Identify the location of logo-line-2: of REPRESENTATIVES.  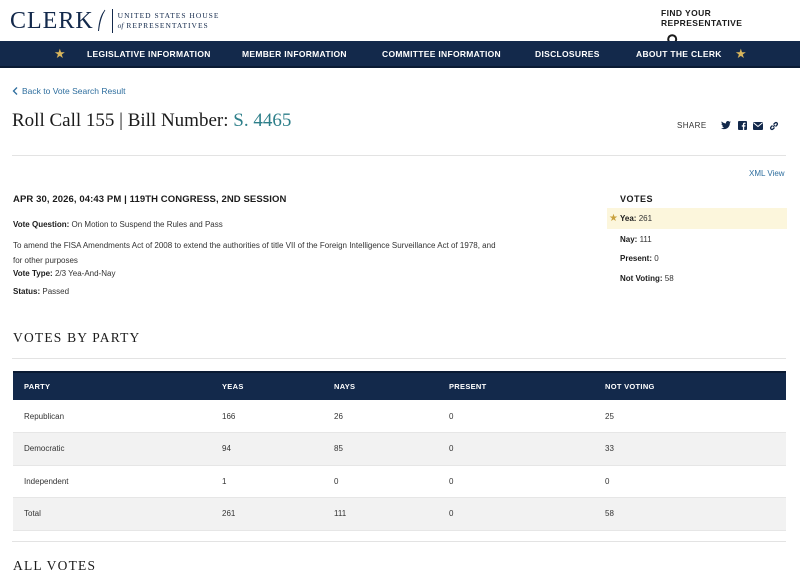
(169, 26).